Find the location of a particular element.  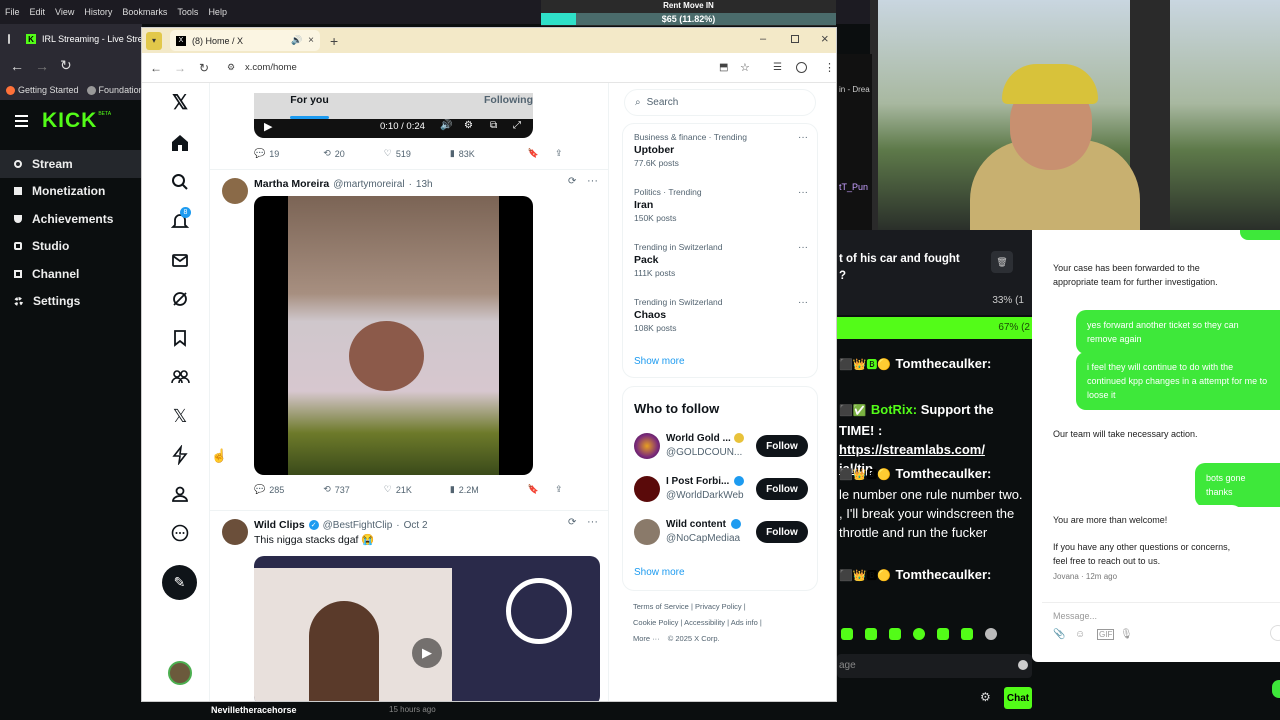

x-tab: X (8) Home / X 🔊 × is located at coordinates (245, 40).